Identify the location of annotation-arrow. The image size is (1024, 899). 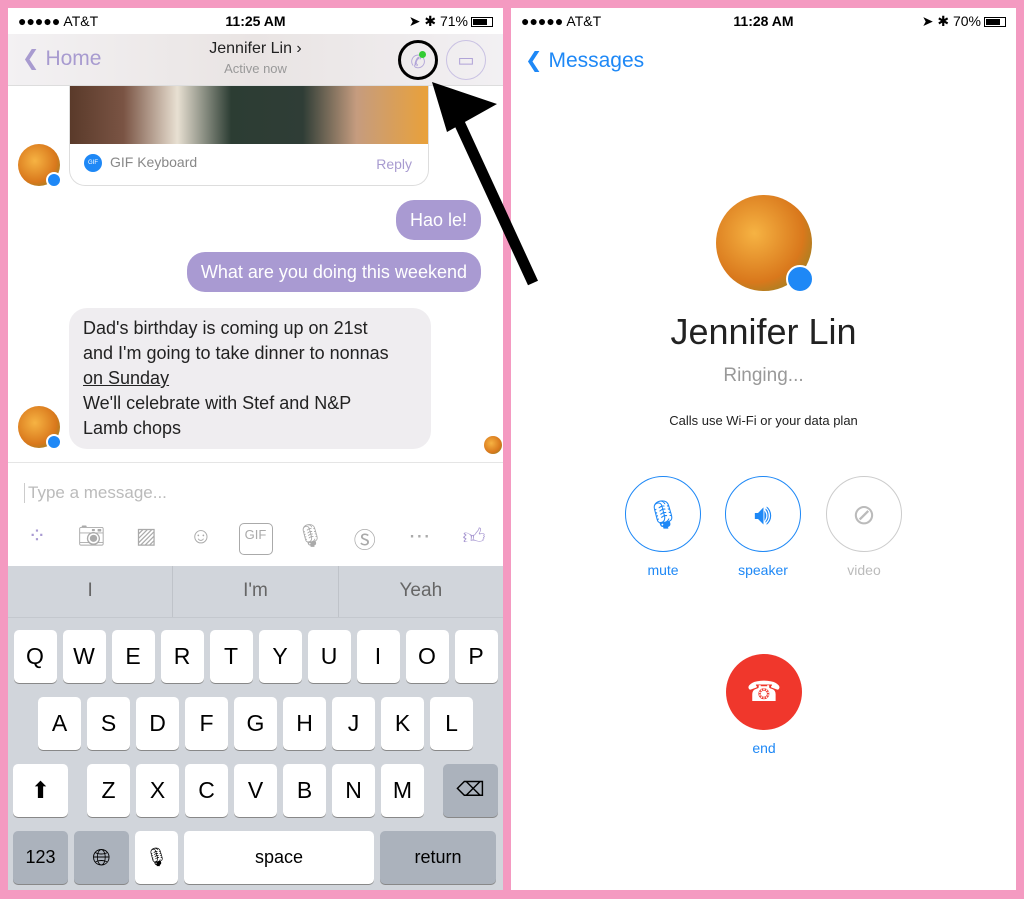
(485, 184).